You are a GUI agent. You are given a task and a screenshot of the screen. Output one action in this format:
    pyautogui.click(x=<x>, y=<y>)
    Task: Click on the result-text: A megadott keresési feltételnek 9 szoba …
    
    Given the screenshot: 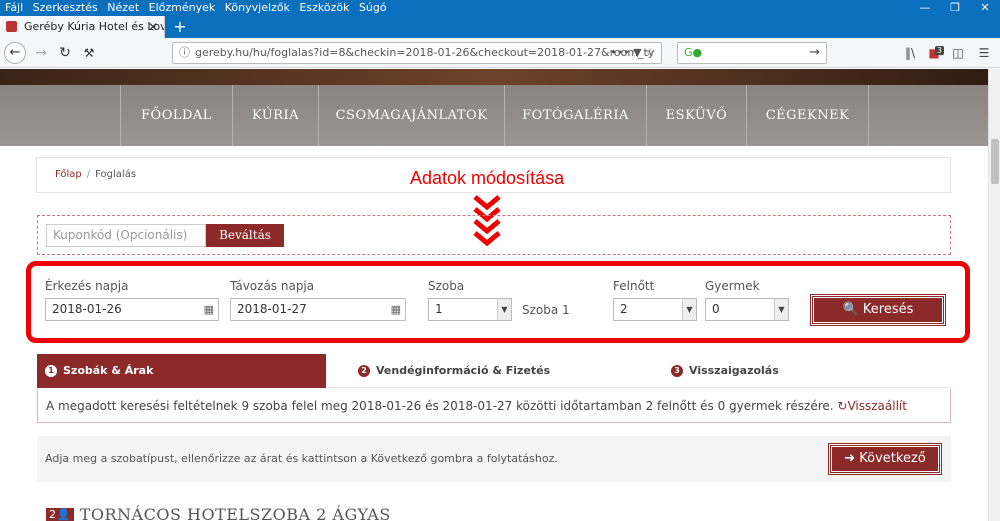 What is the action you would take?
    pyautogui.click(x=440, y=406)
    